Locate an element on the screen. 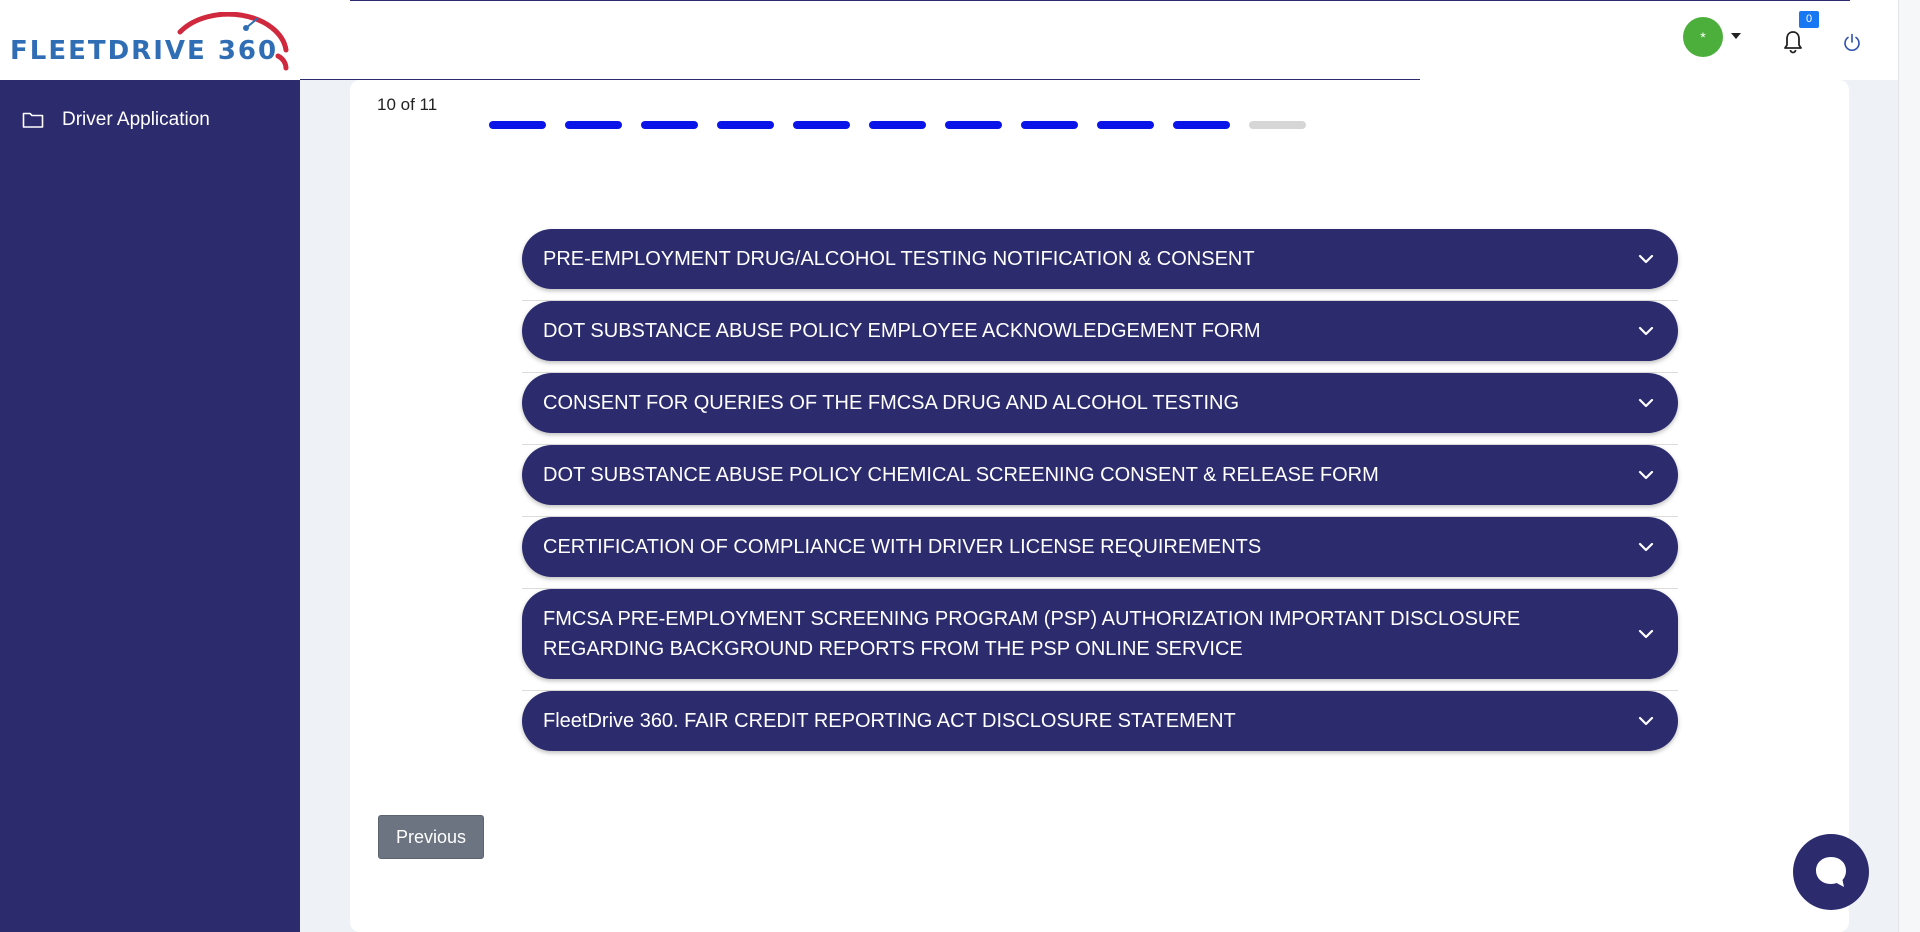 Image resolution: width=1920 pixels, height=932 pixels. page-scrollbar is located at coordinates (1909, 466).